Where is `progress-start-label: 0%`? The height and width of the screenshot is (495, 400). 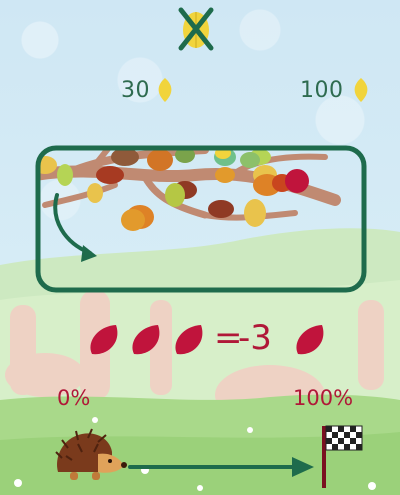 progress-start-label: 0% is located at coordinates (74, 398).